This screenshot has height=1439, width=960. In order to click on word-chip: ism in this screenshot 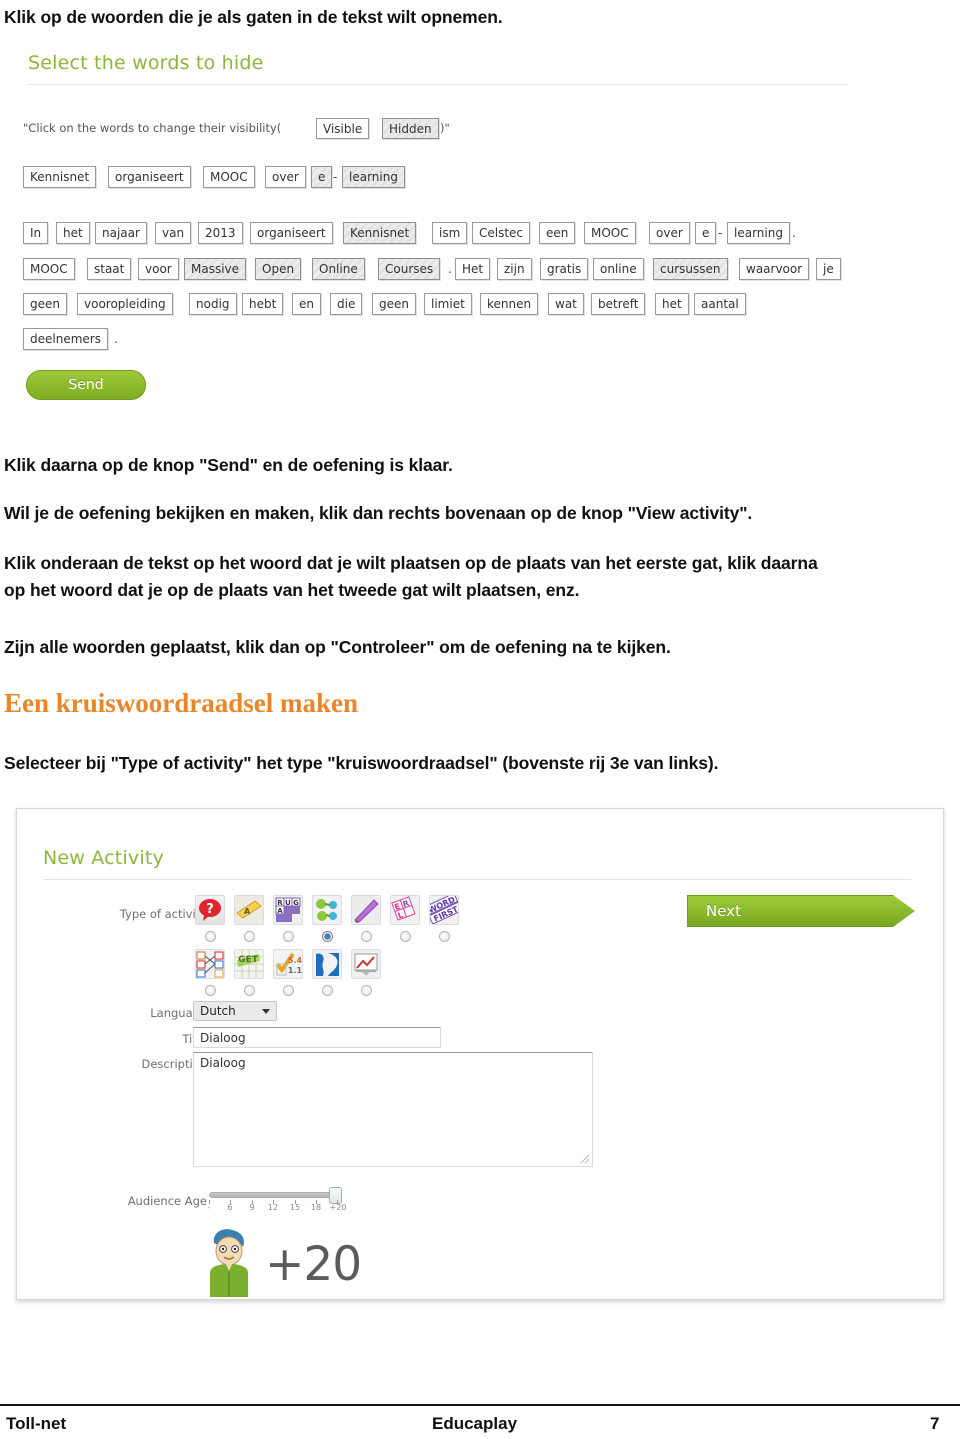, I will do `click(450, 233)`.